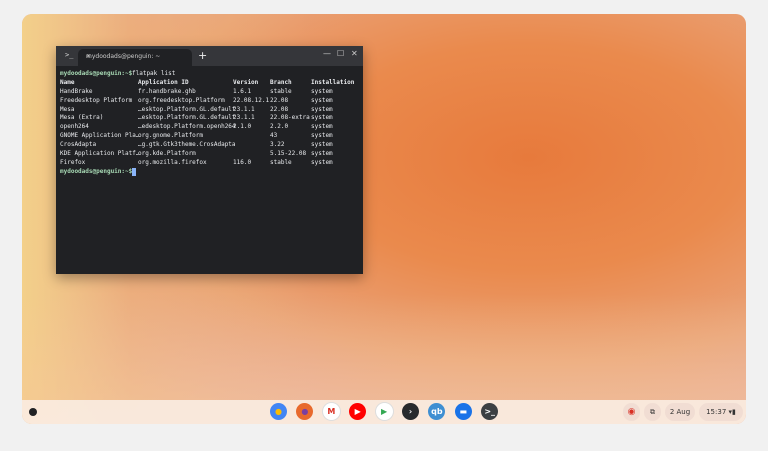 The image size is (768, 451). Describe the element at coordinates (277, 145) in the screenshot. I see `cell: 3.22` at that location.